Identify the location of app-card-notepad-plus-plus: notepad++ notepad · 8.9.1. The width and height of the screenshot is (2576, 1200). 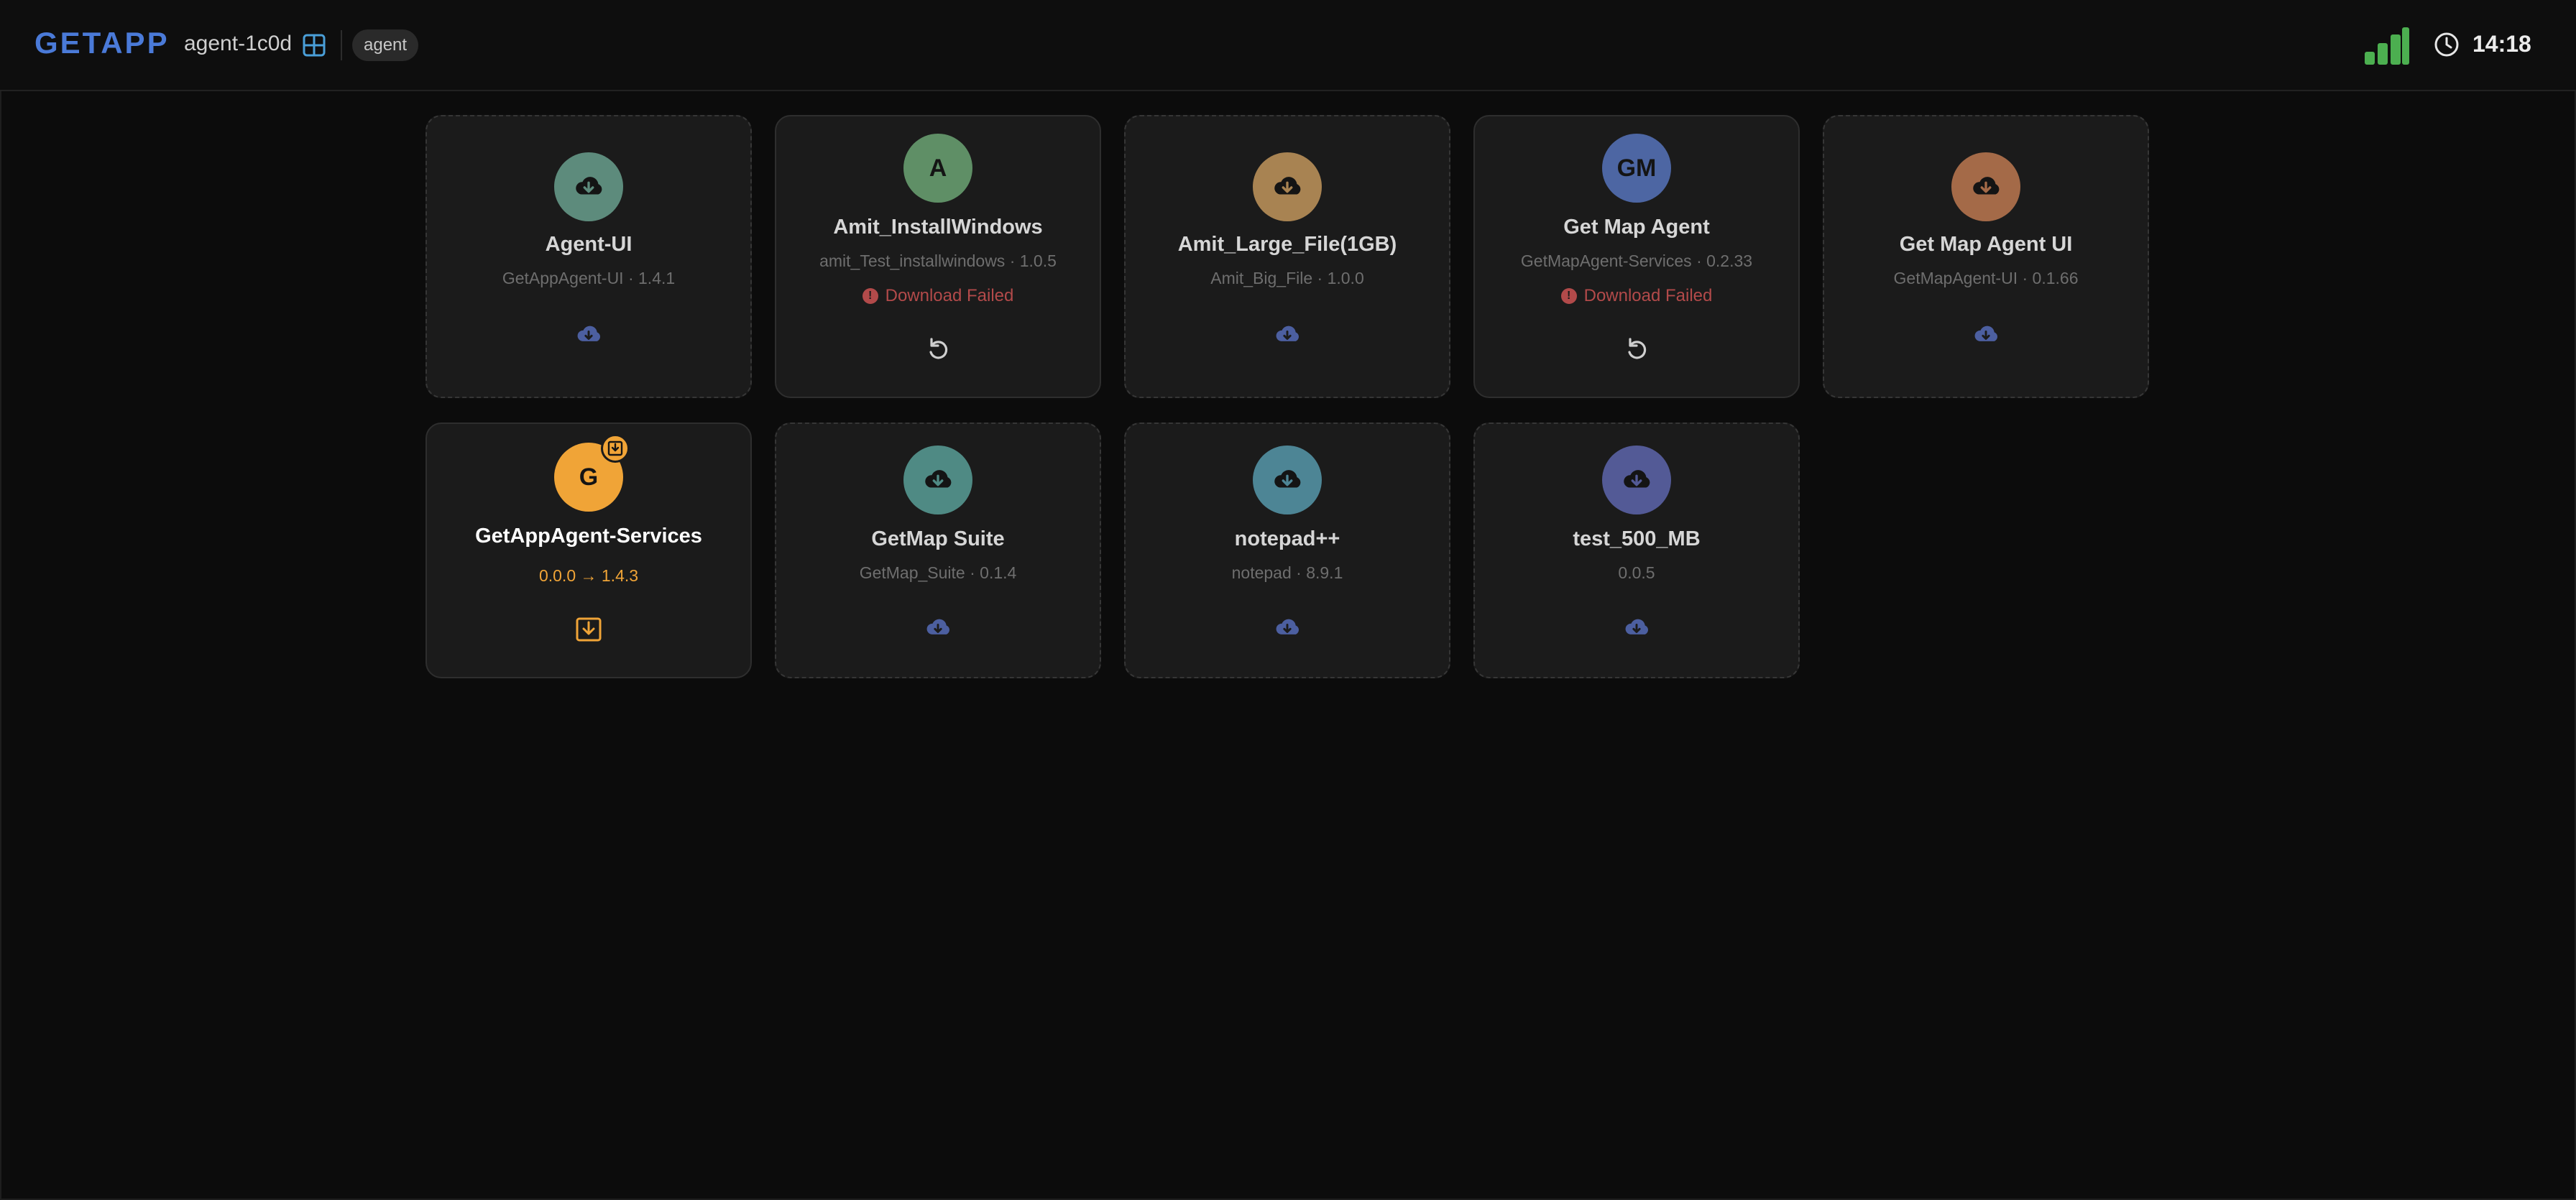
(1287, 550).